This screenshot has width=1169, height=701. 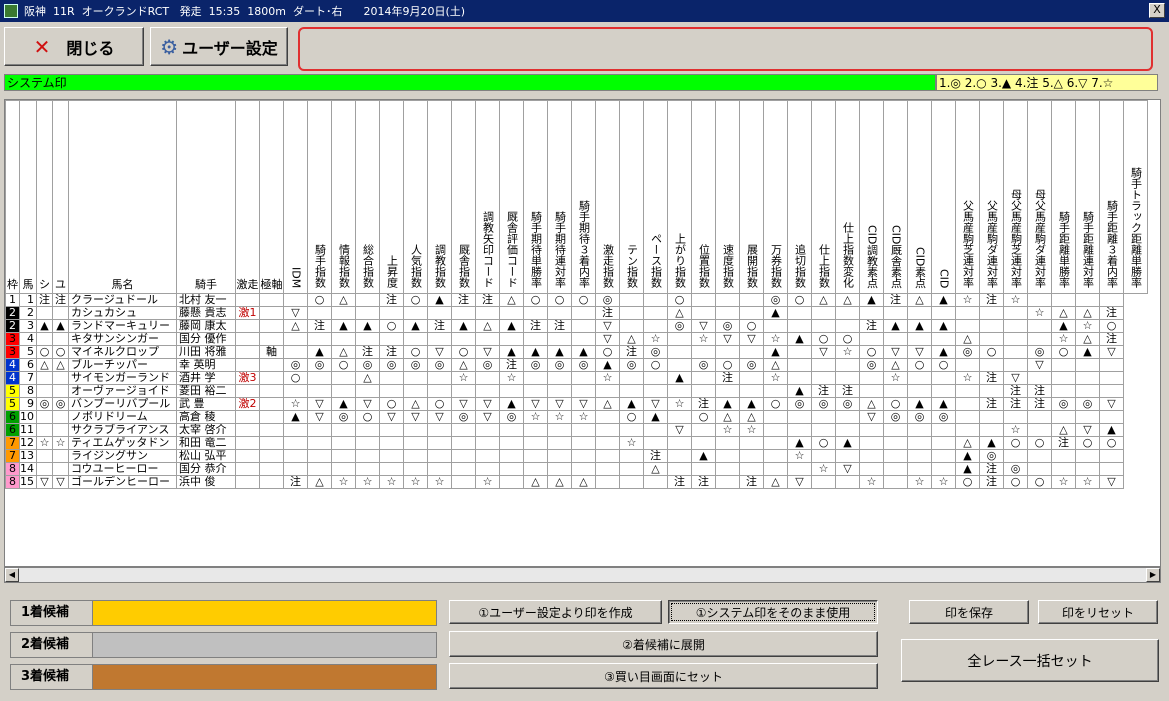 I want to click on horse-number-cell: 10, so click(x=28, y=417).